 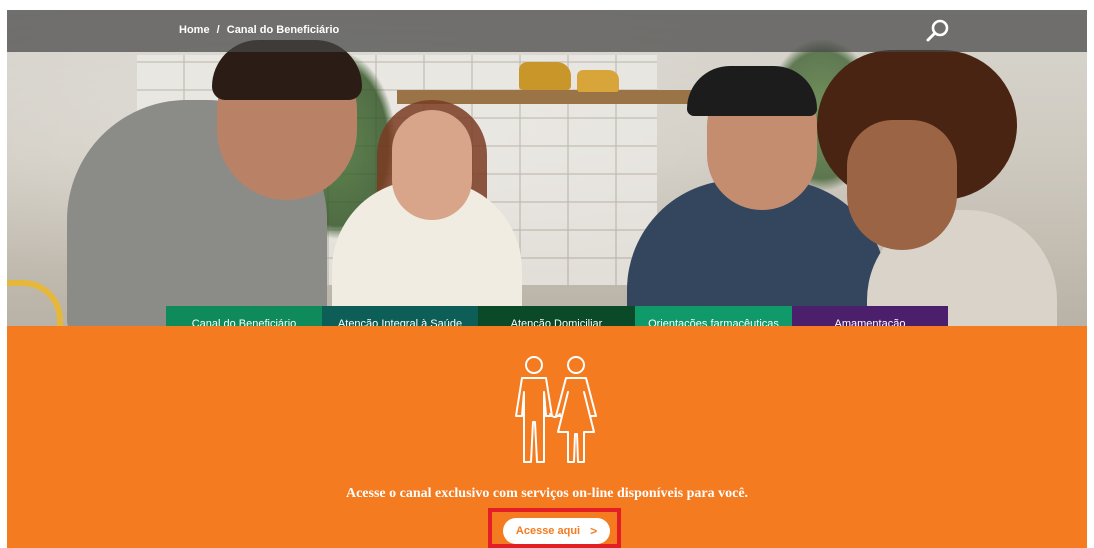 I want to click on hero-chair, so click(x=35, y=303).